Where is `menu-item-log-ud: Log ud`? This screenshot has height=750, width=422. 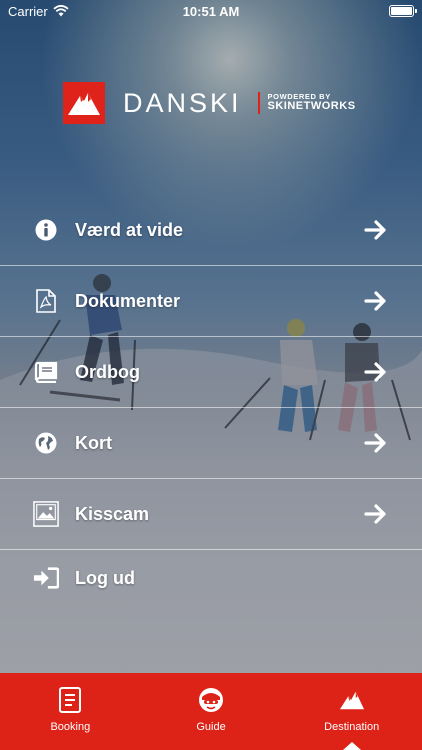
menu-item-log-ud: Log ud is located at coordinates (211, 578).